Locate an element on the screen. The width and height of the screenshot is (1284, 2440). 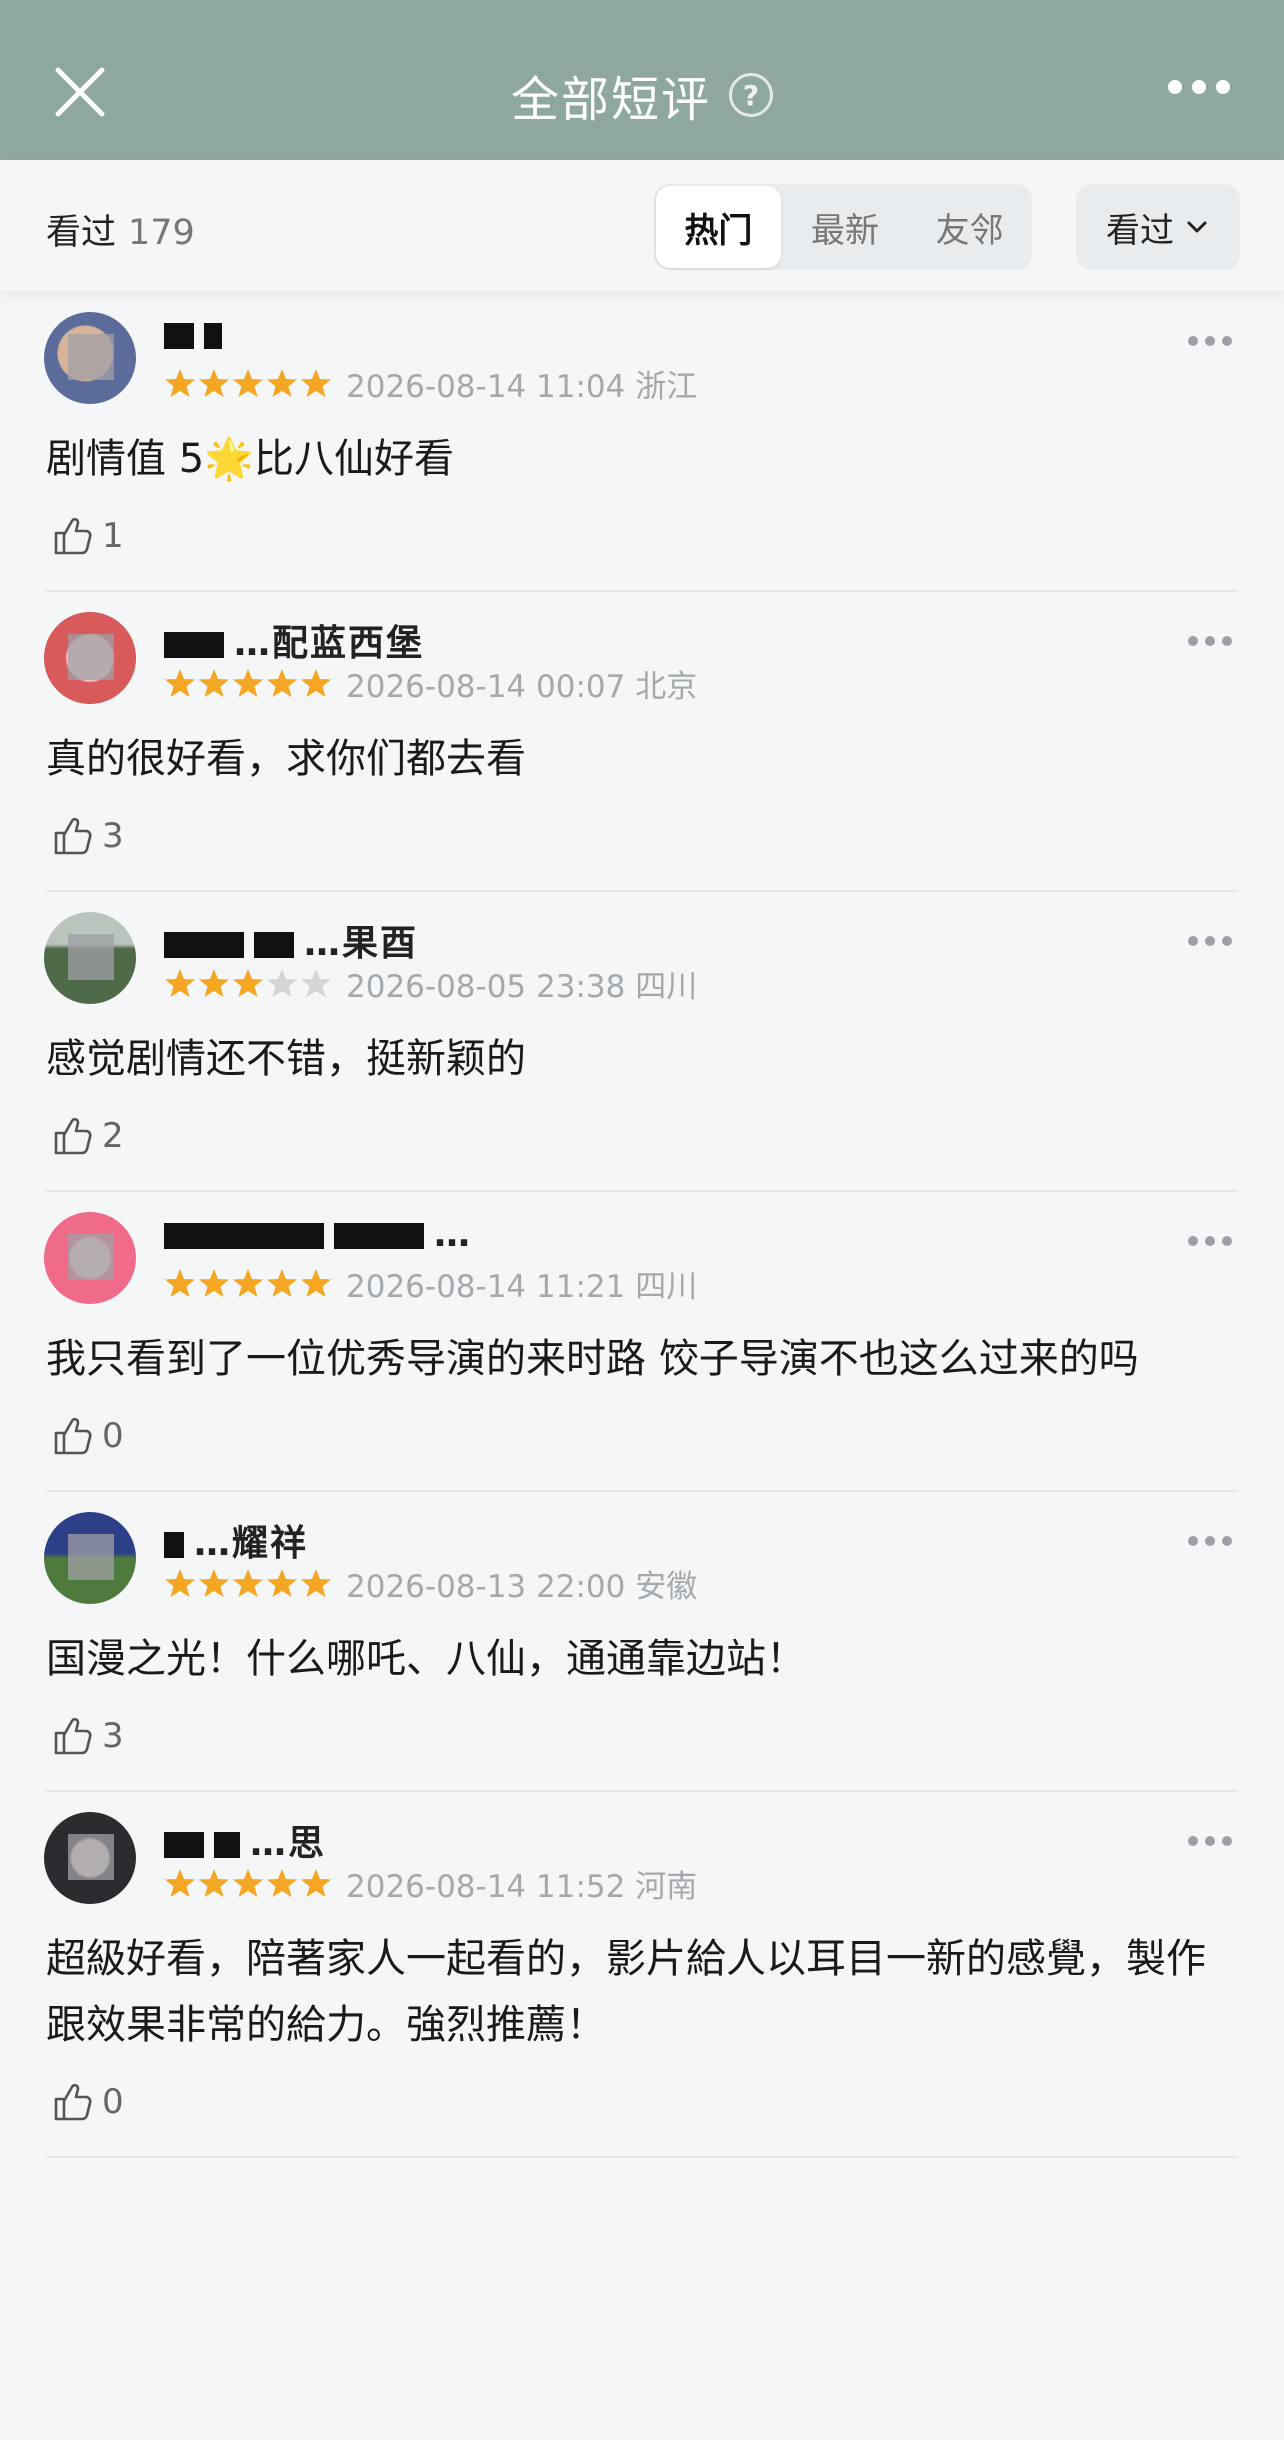
review-item: …果酉 2026-08-05 23:38 四川 感觉剧情还不错，挺新颖的 2 is located at coordinates (642, 1042).